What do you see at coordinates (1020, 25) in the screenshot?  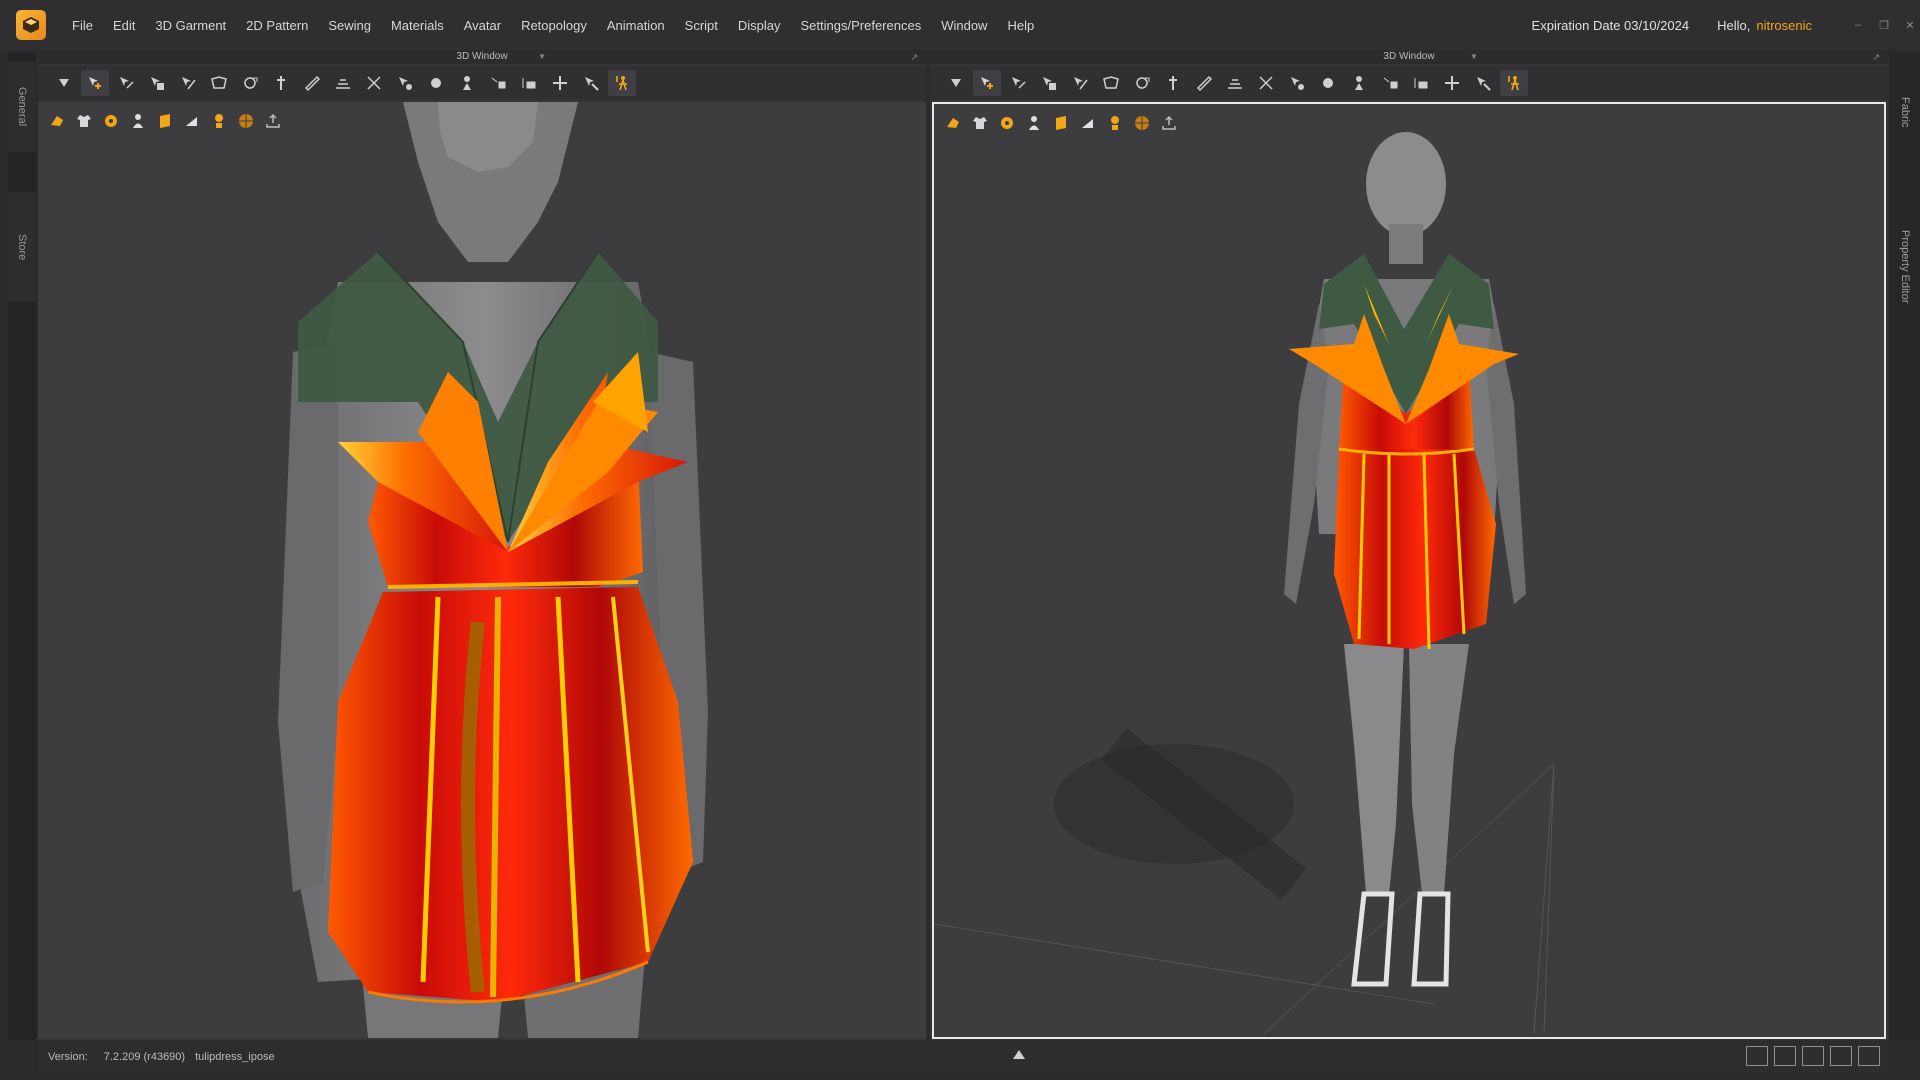 I see `menu-help: Help` at bounding box center [1020, 25].